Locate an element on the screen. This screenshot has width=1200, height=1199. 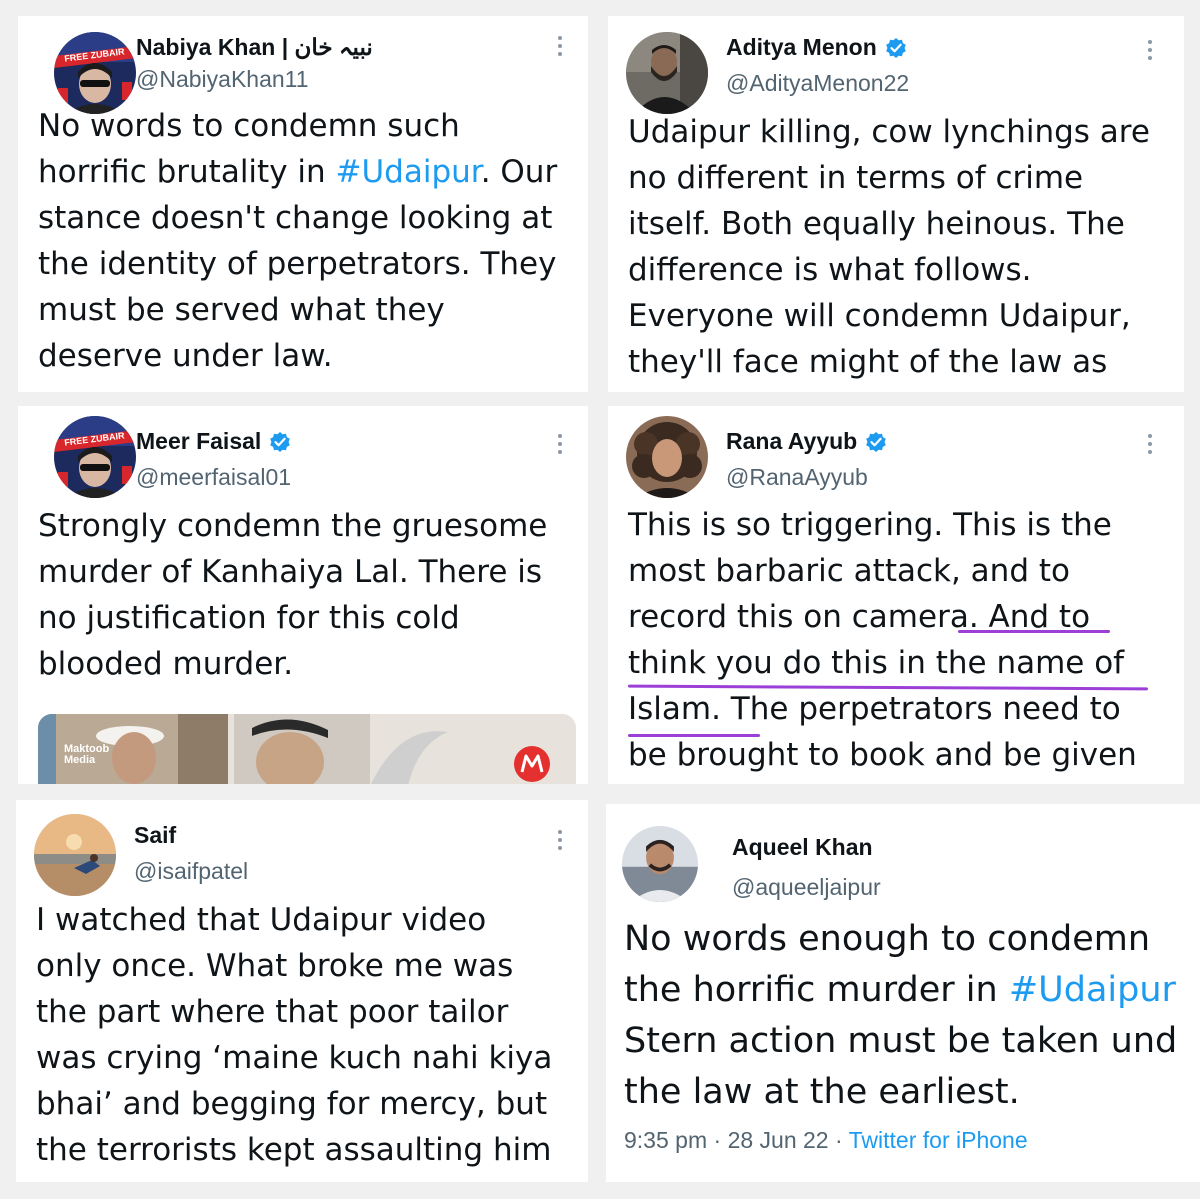
tweet-line: No words enough to condemn is located at coordinates (887, 939).